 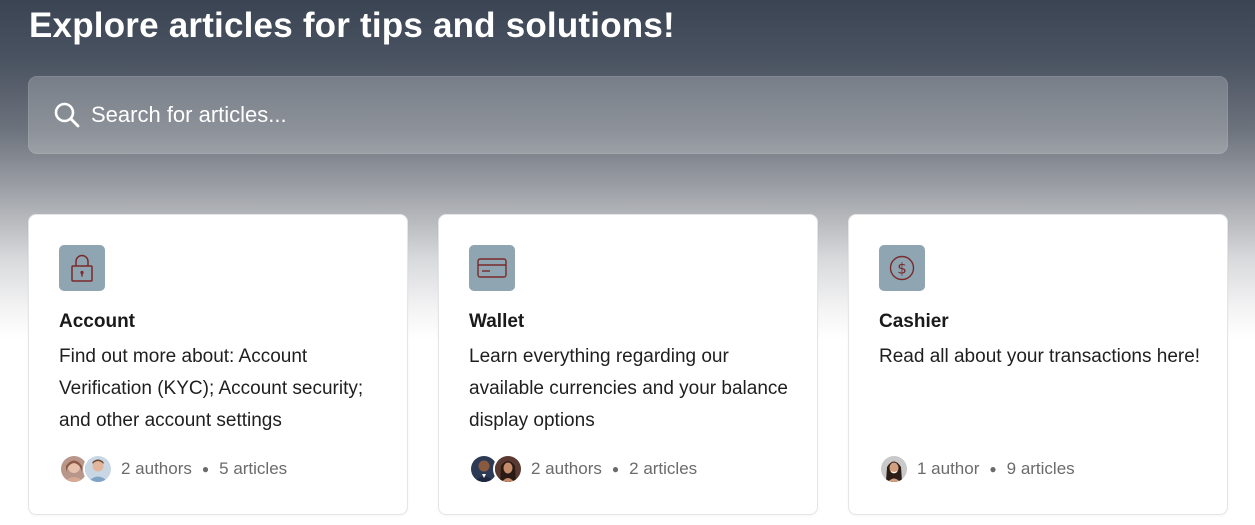 What do you see at coordinates (492, 268) in the screenshot?
I see `credit-card-icon` at bounding box center [492, 268].